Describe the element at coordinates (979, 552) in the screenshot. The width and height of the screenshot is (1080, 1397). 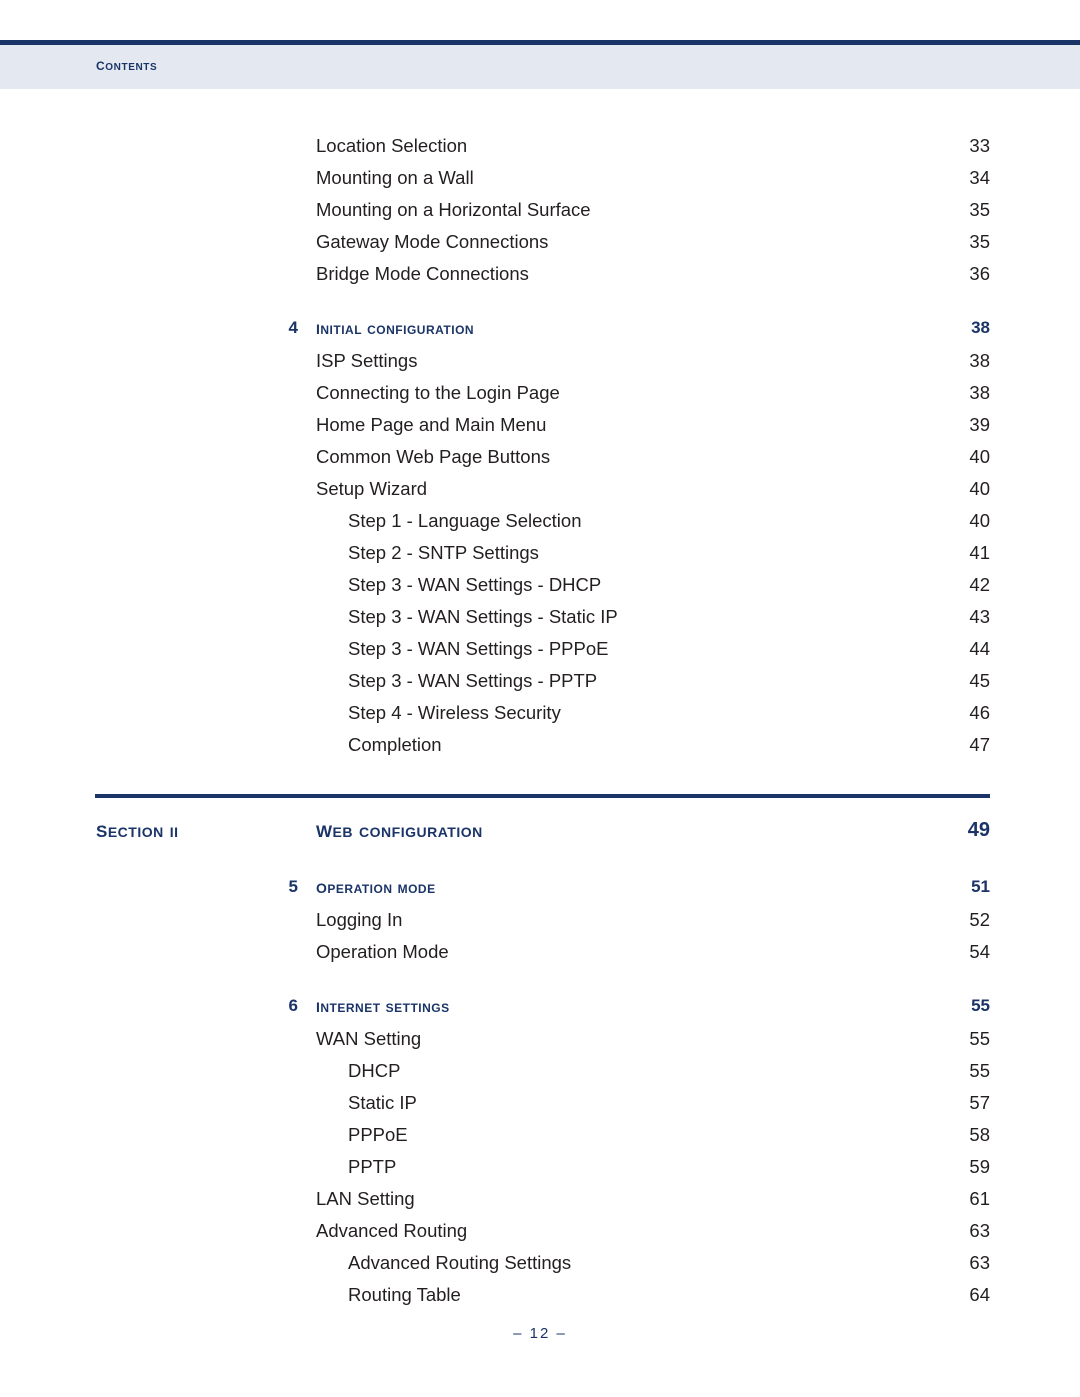
I see `toc-entry-page: 41` at that location.